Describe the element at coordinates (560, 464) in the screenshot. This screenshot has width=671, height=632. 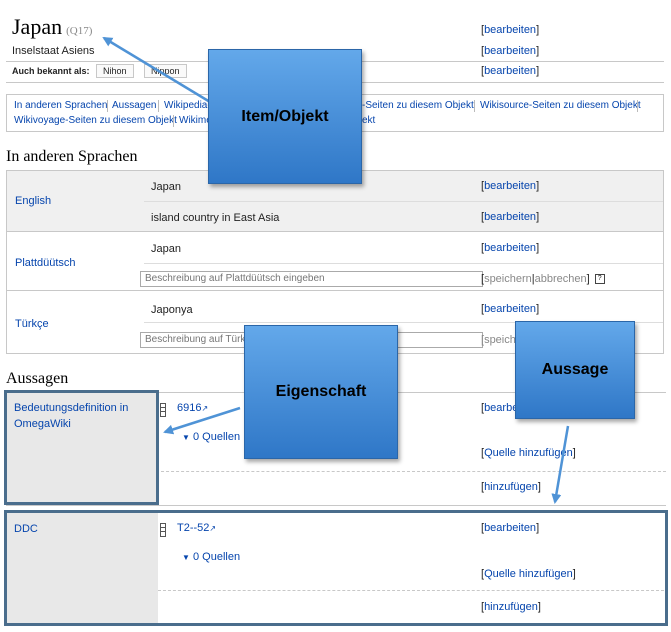
I see `arrow-to-statement` at that location.